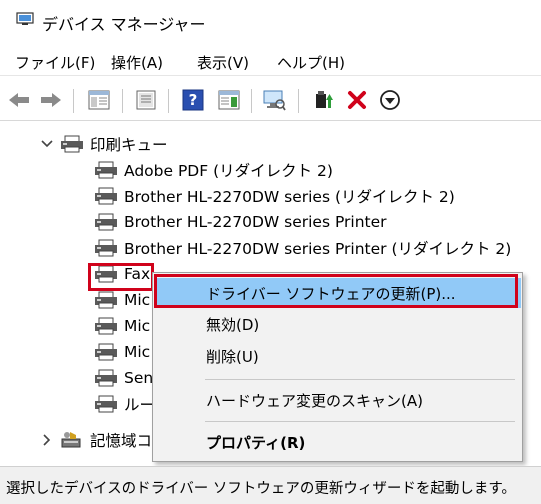 The image size is (541, 504). Describe the element at coordinates (314, 400) in the screenshot. I see `menu-item-label: ハードウェア変更のスキャン(A)` at that location.